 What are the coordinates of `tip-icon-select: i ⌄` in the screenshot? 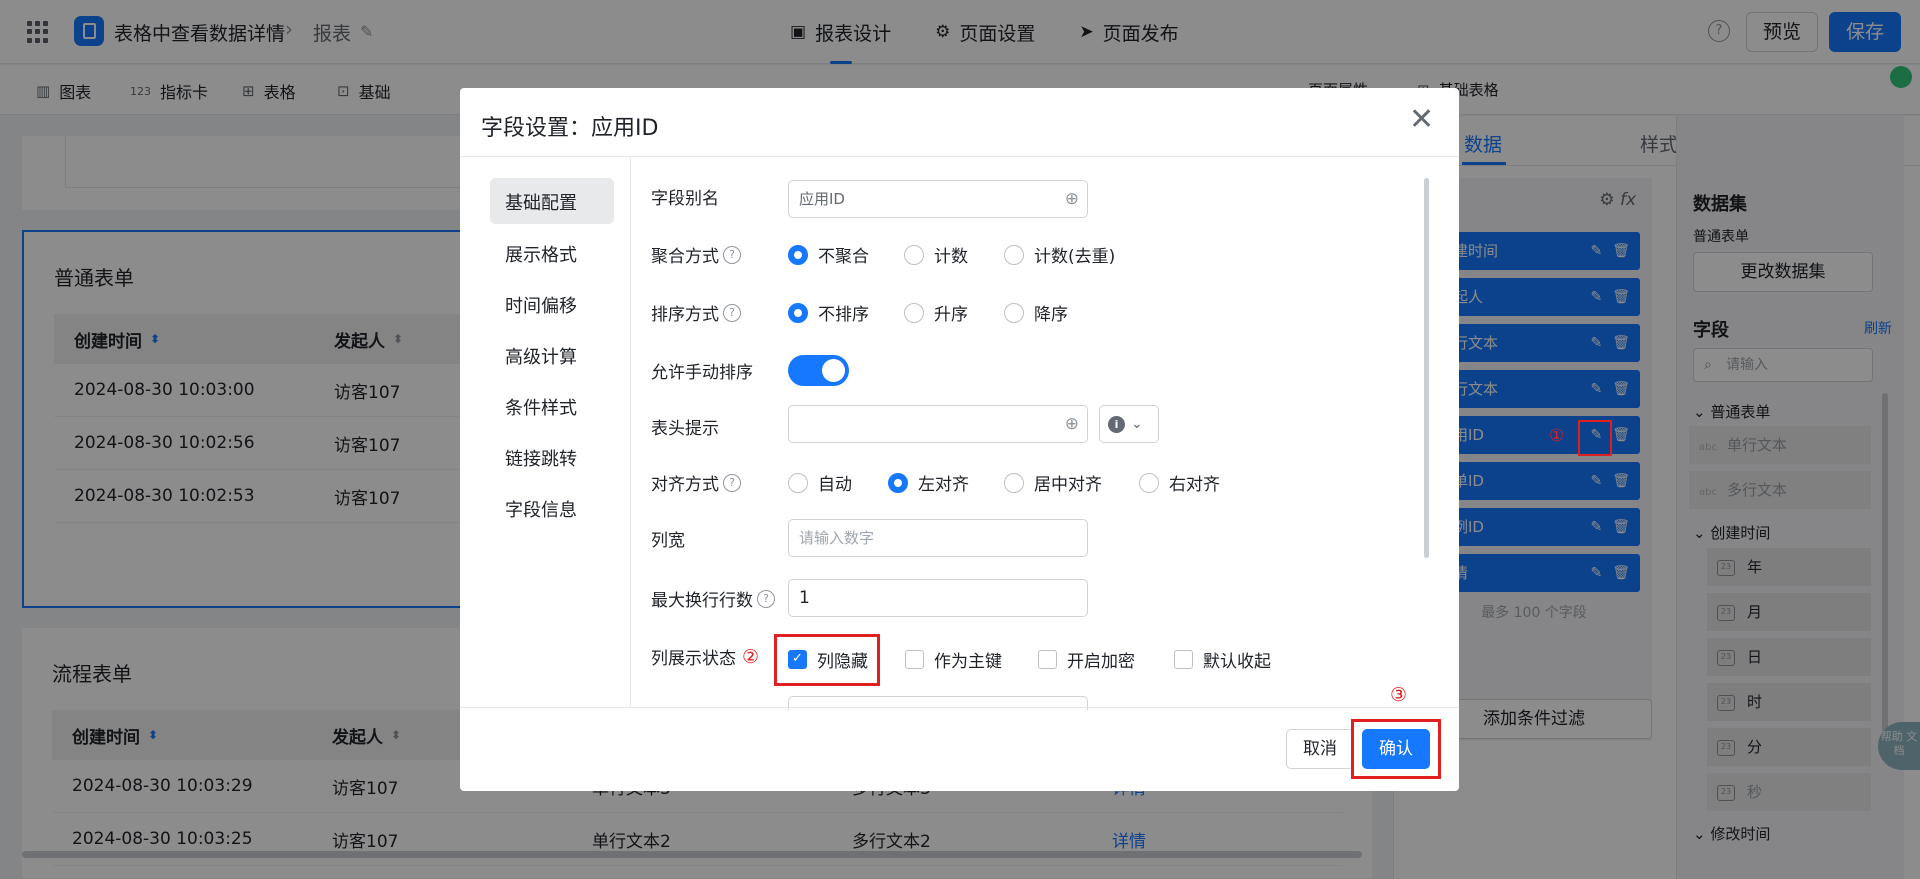 It's located at (1129, 424).